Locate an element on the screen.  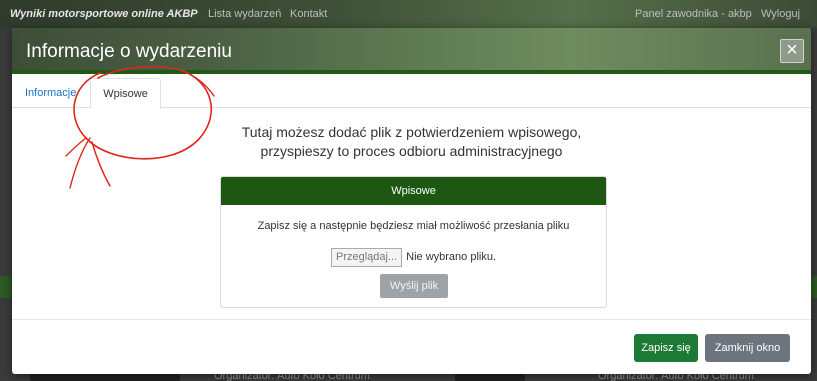
modal-close-button: × is located at coordinates (792, 51).